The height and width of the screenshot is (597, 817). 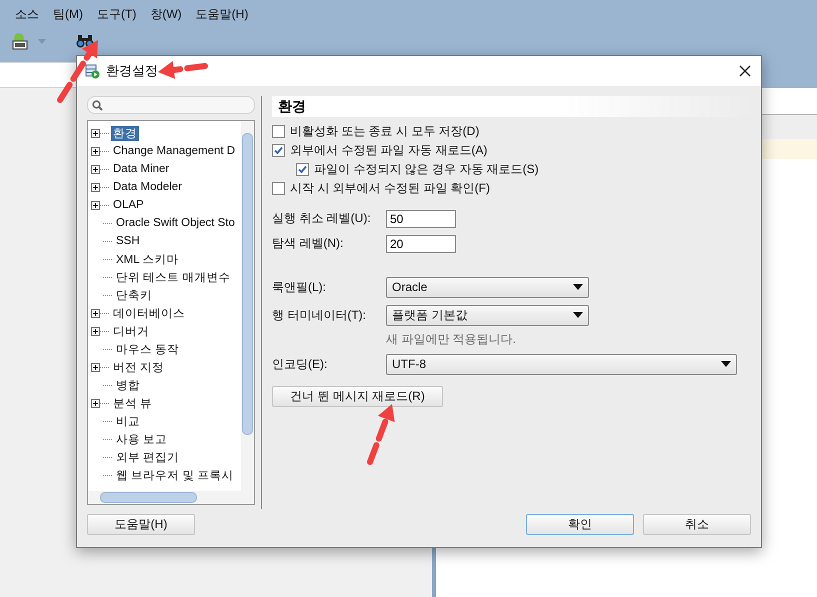 I want to click on checkbox-label: 비활성화 또는 종료 시 모두 저장(D), so click(x=385, y=131).